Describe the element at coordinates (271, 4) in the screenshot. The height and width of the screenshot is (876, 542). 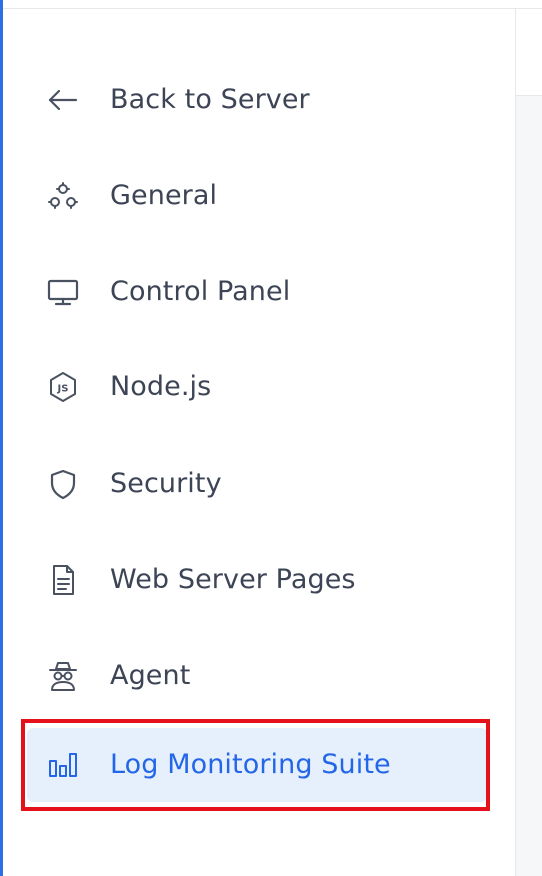
I see `top-bar` at that location.